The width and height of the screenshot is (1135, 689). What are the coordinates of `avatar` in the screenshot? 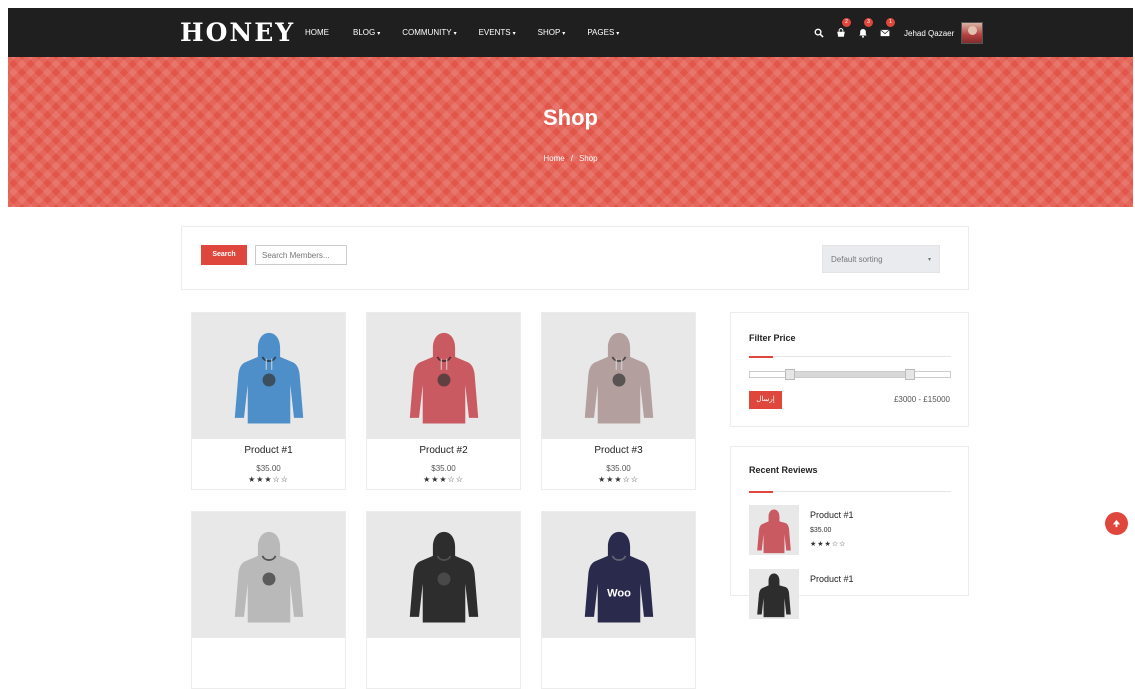 It's located at (972, 33).